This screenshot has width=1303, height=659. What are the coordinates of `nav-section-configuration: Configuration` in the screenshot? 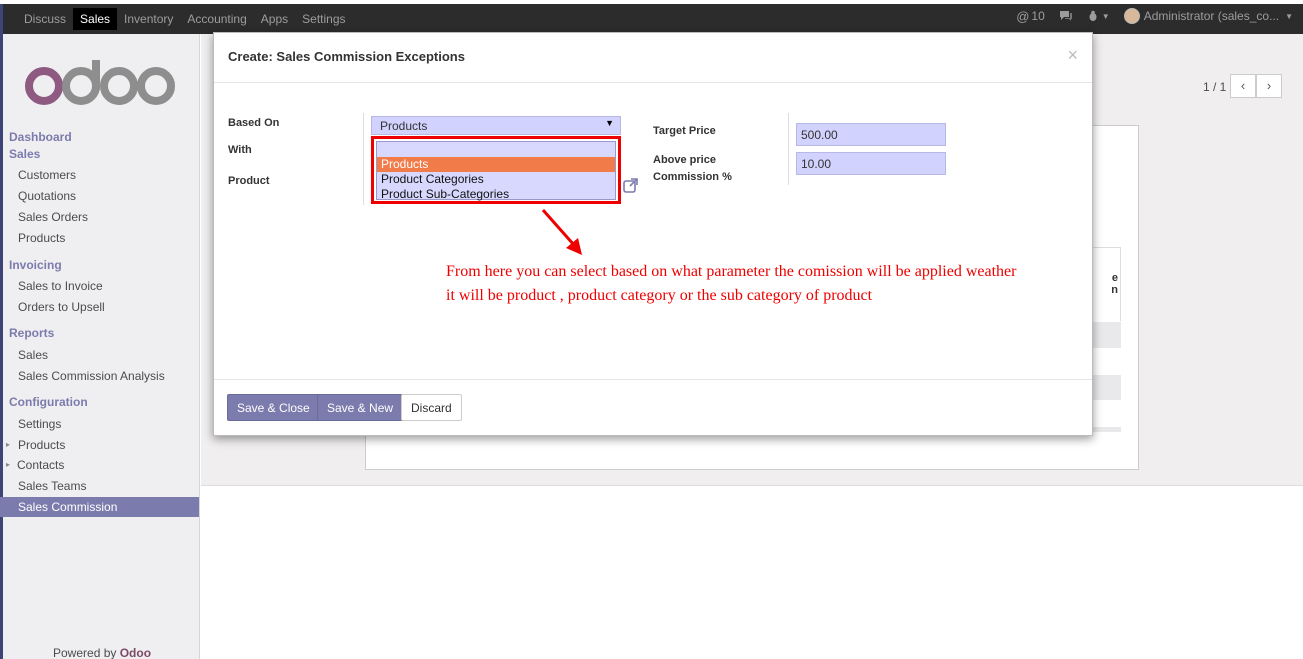 It's located at (48, 402).